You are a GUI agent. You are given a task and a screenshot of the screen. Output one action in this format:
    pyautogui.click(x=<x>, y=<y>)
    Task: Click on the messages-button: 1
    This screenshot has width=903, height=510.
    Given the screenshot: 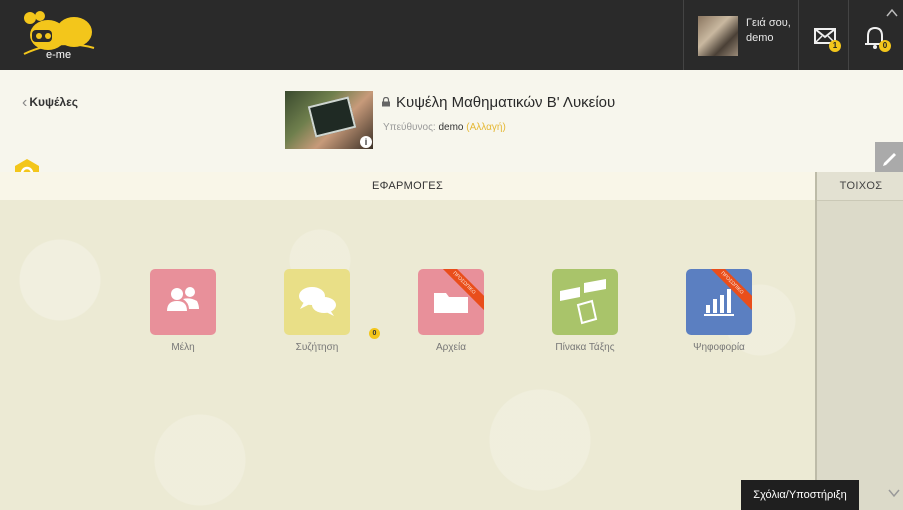 What is the action you would take?
    pyautogui.click(x=826, y=37)
    